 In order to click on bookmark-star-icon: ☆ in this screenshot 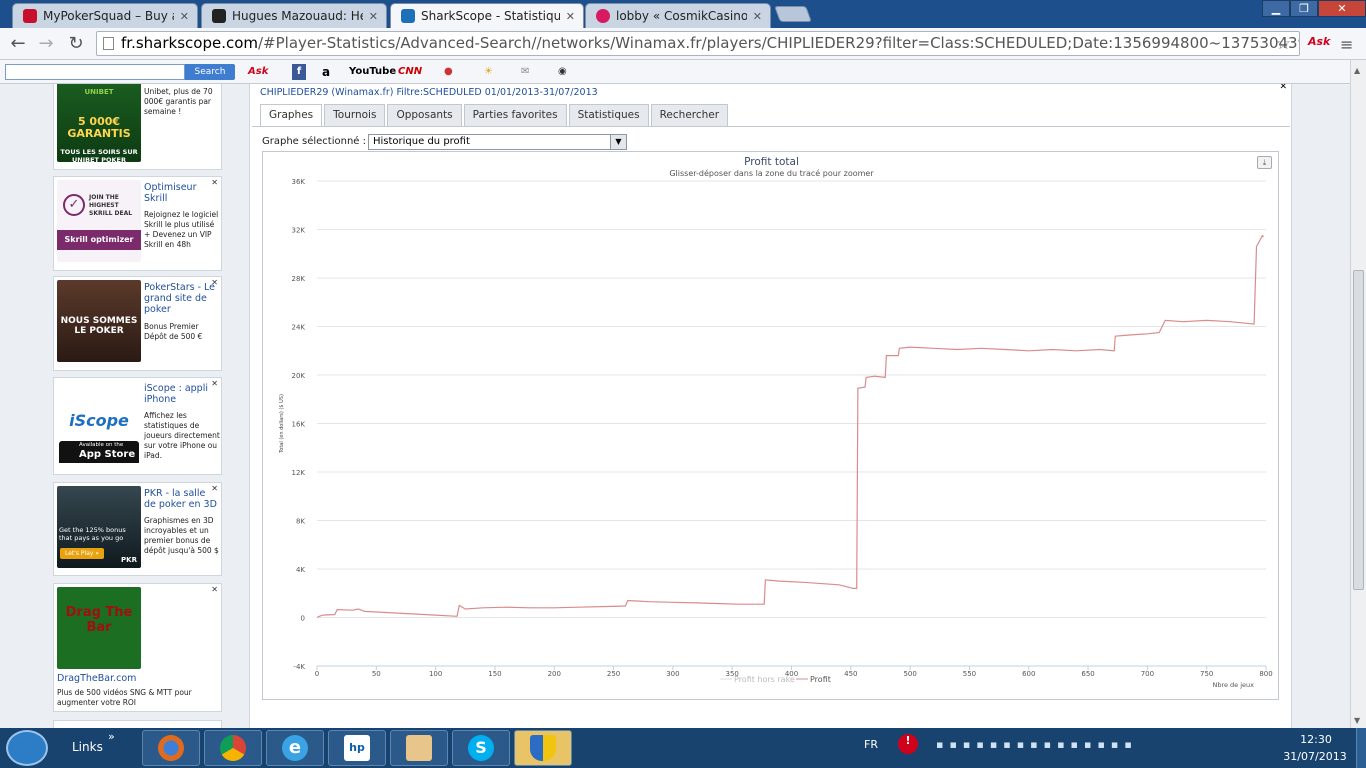, I will do `click(1283, 44)`.